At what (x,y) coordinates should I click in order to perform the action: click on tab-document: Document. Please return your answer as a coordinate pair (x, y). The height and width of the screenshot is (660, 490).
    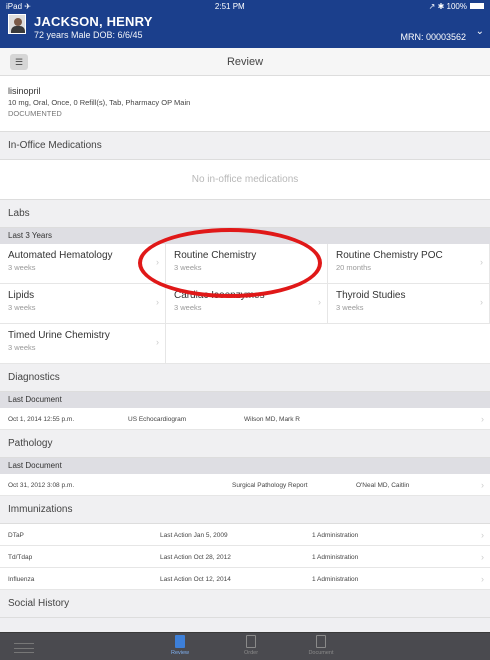
    Looking at the image, I should click on (321, 645).